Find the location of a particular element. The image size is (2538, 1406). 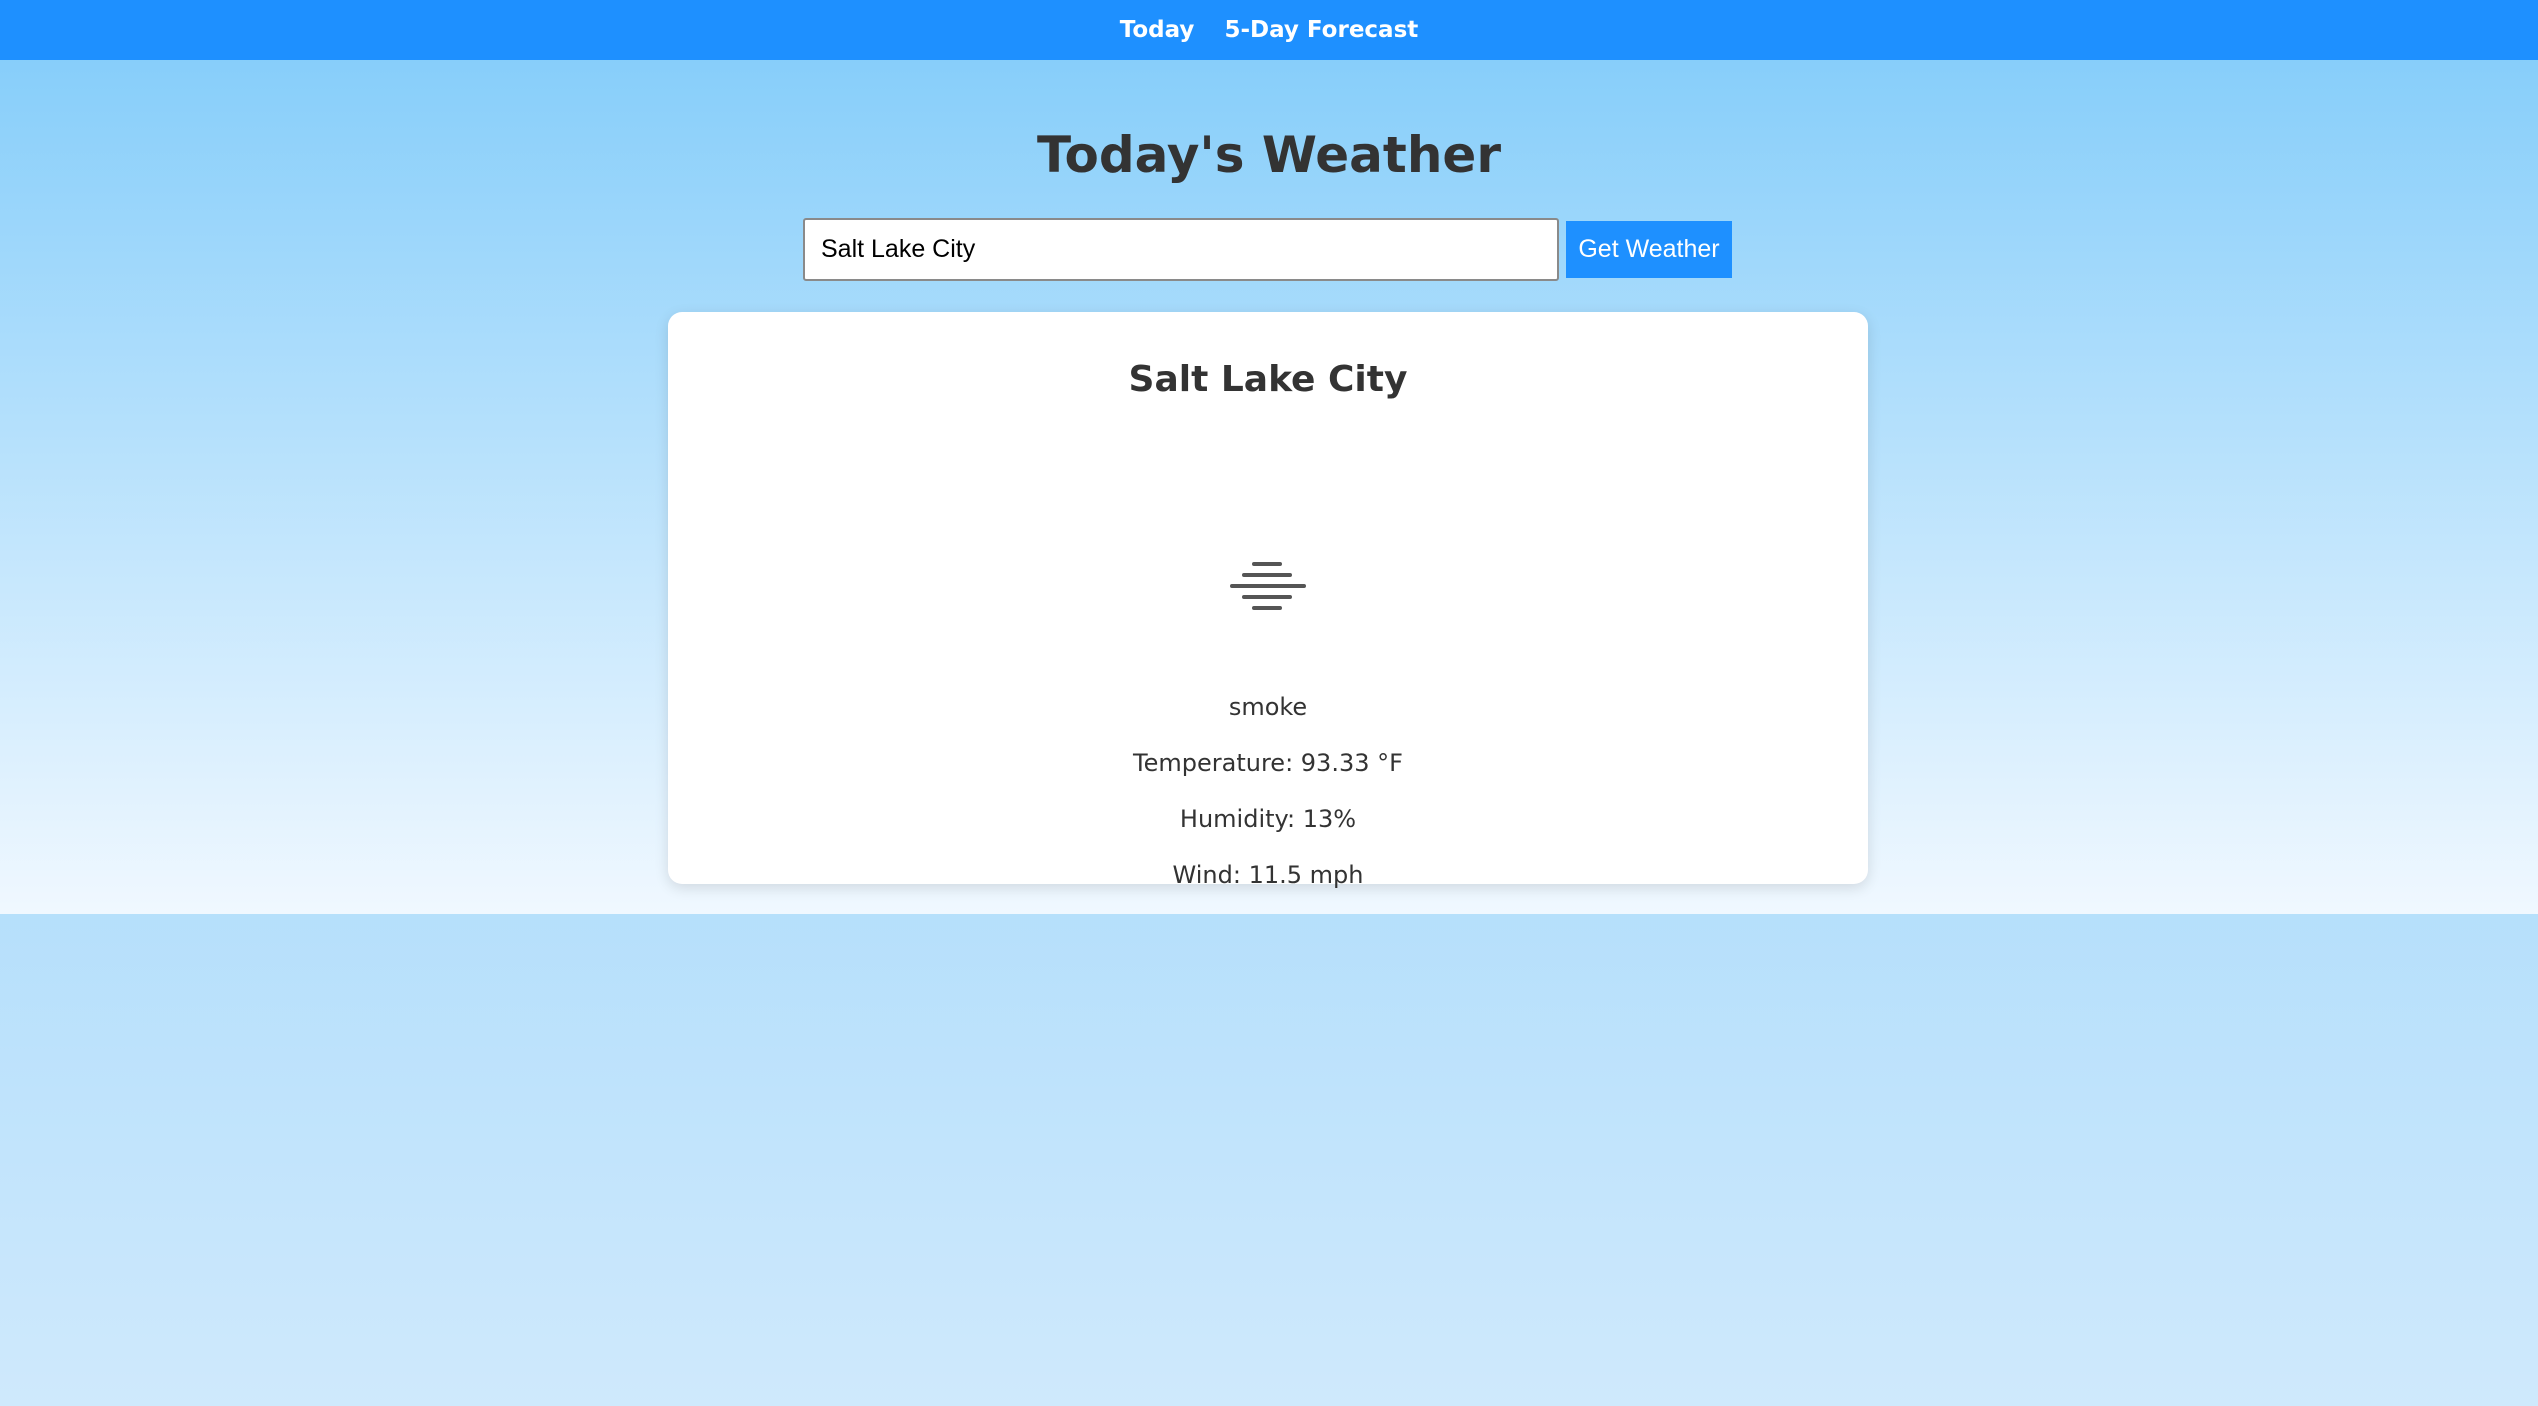

temperature-value: Temperature: 93.33 °F is located at coordinates (1268, 763).